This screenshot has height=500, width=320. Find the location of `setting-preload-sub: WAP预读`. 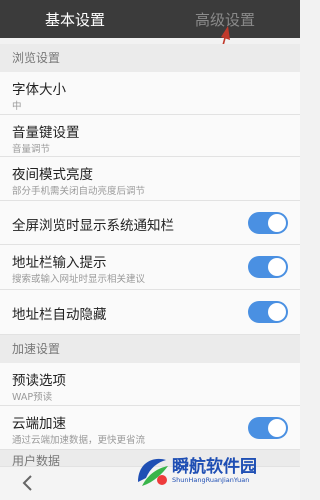

setting-preload-sub: WAP预读 is located at coordinates (32, 397).